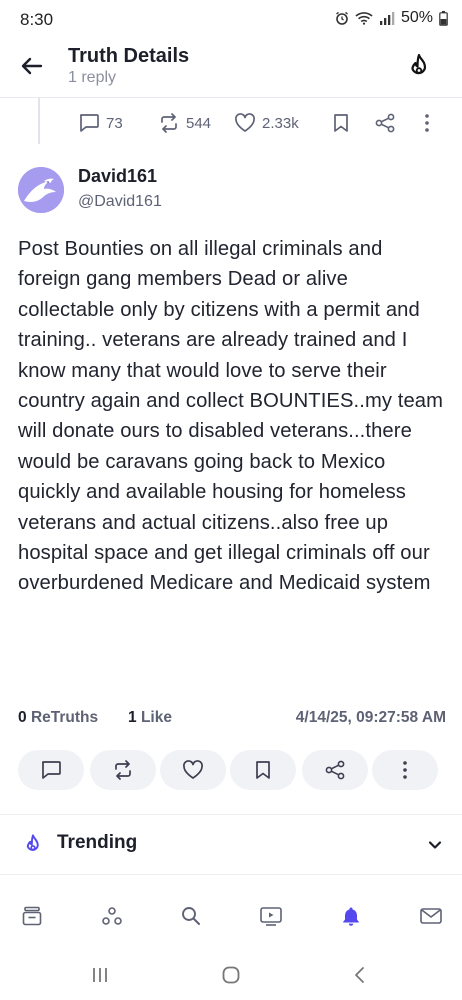  I want to click on system-nav-bar, so click(231, 975).